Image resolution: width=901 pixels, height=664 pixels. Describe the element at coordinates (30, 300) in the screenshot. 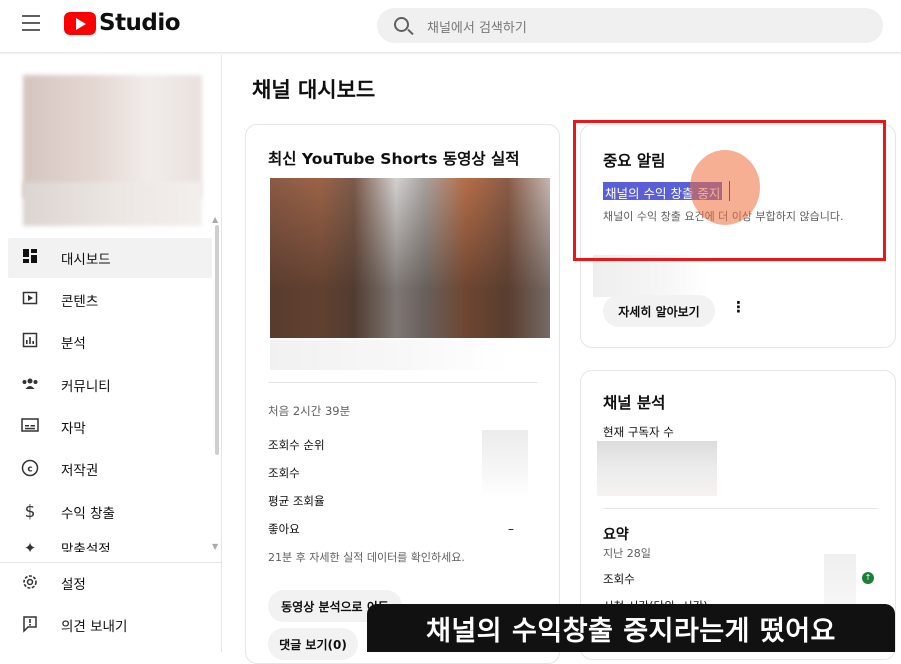

I see `content-icon` at that location.